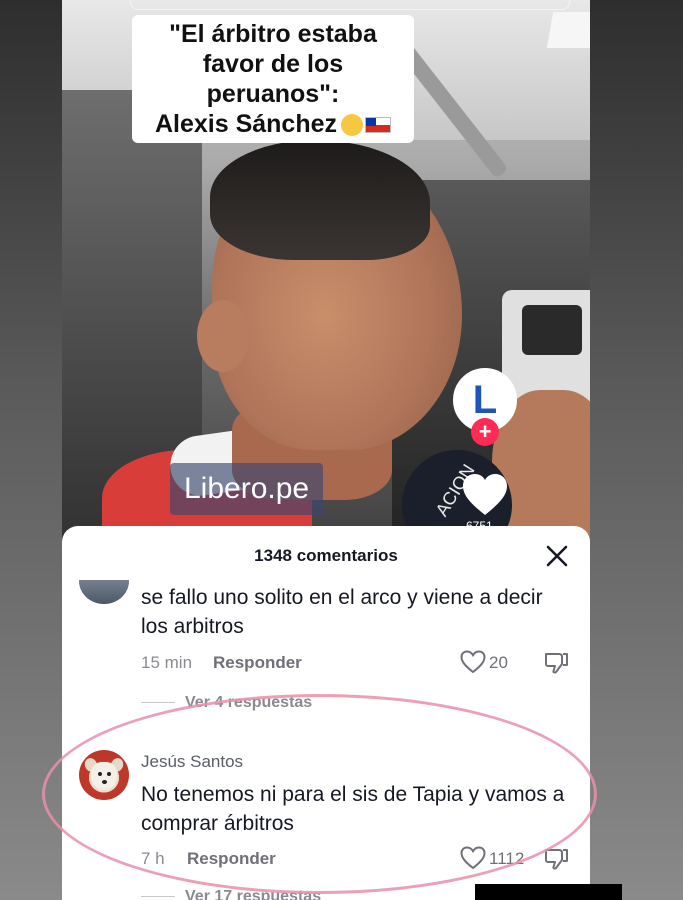  I want to click on heart-icon, so click(485, 495).